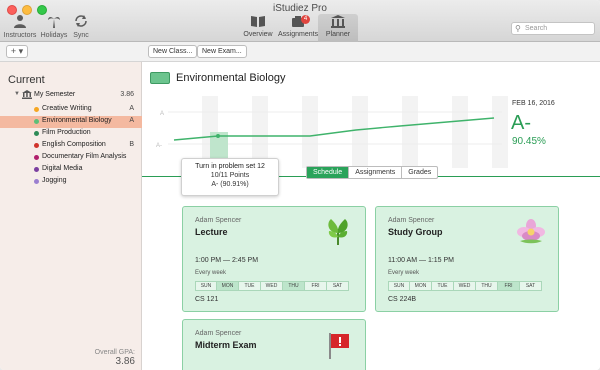  I want to click on tooltip-title: Turn in problem set 12, so click(230, 166).